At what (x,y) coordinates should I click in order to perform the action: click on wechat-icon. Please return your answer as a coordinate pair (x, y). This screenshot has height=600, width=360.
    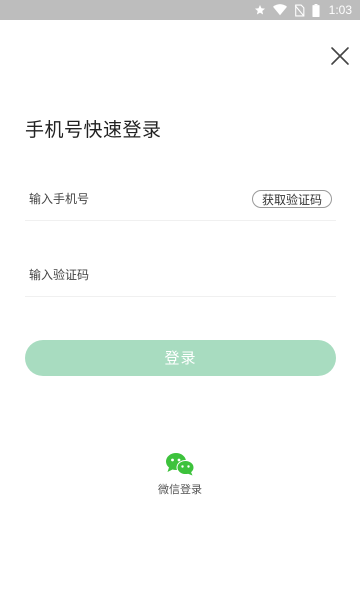
    Looking at the image, I should click on (180, 464).